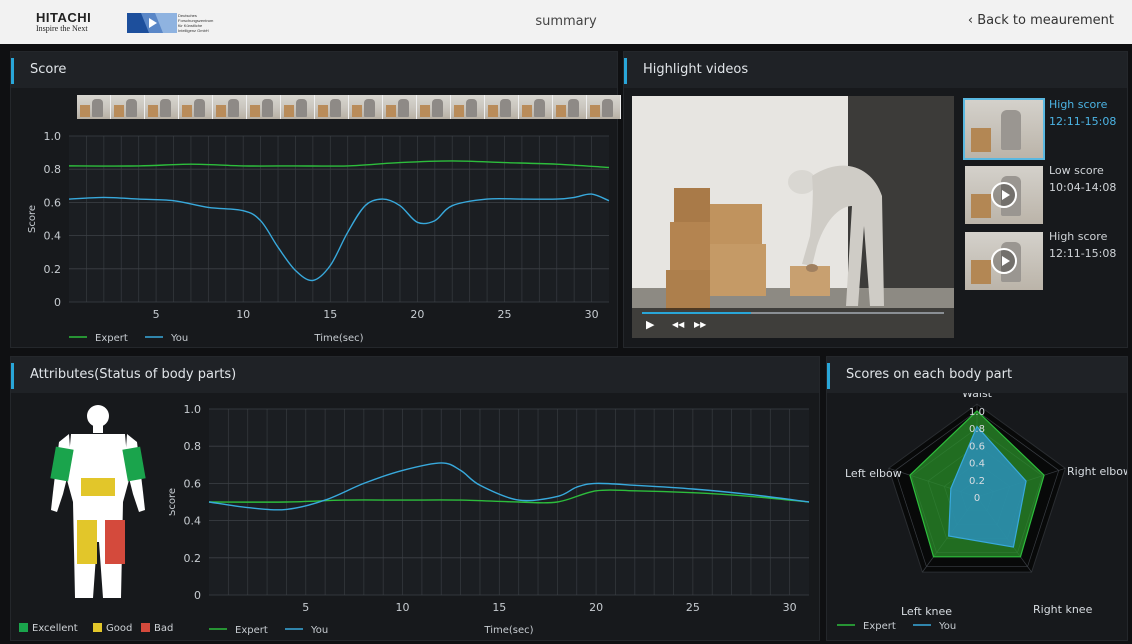 The width and height of the screenshot is (1132, 644). I want to click on x-tick-label: 25, so click(693, 607).